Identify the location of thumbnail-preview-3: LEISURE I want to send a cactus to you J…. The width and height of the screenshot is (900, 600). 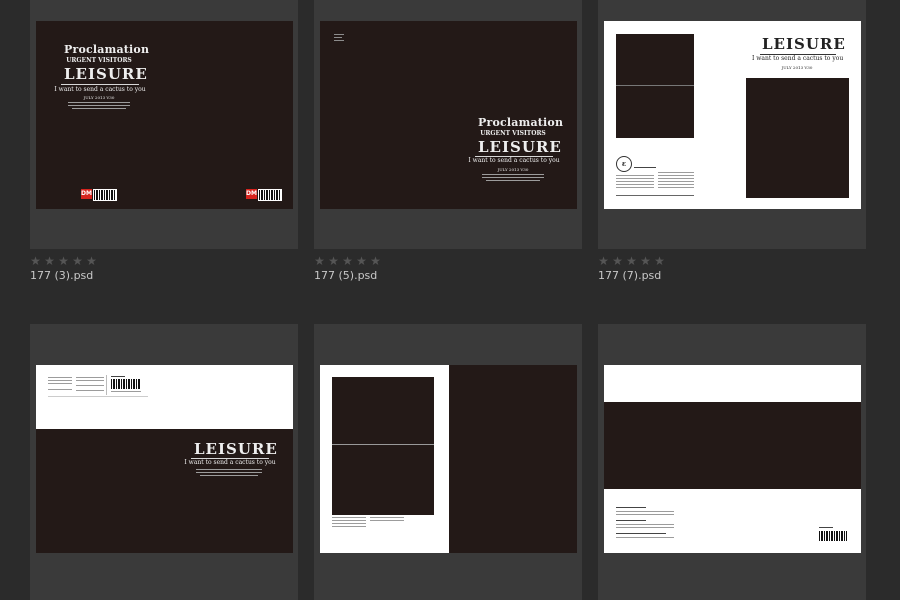
(732, 115).